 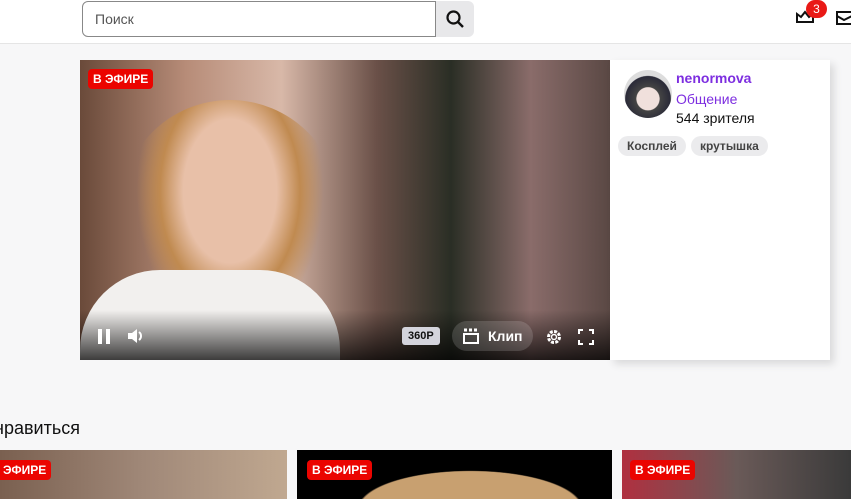 What do you see at coordinates (505, 336) in the screenshot?
I see `clip-label: Клип` at bounding box center [505, 336].